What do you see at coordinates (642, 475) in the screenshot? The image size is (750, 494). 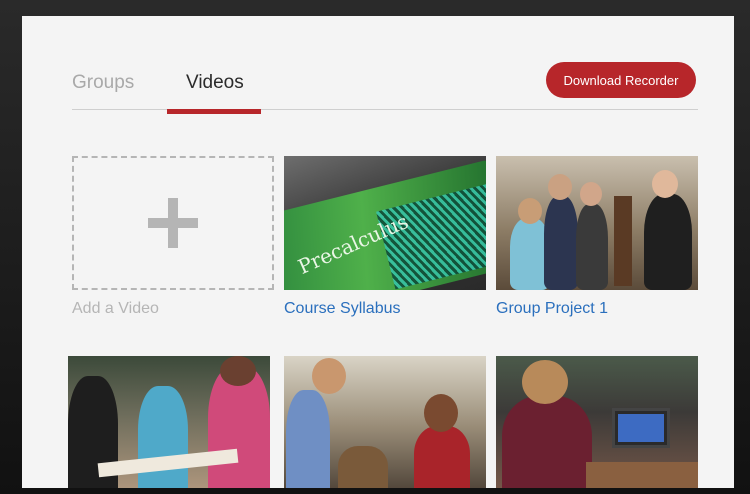 I see `desk` at bounding box center [642, 475].